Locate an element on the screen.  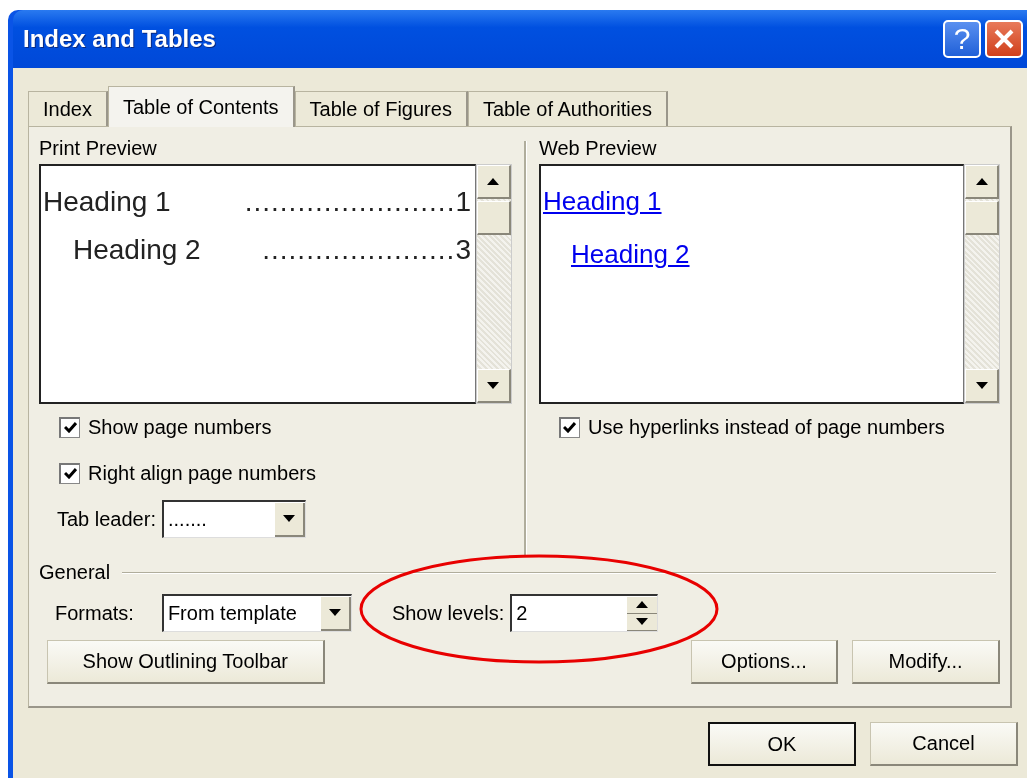
heading-link: Heading 2 is located at coordinates (630, 254).